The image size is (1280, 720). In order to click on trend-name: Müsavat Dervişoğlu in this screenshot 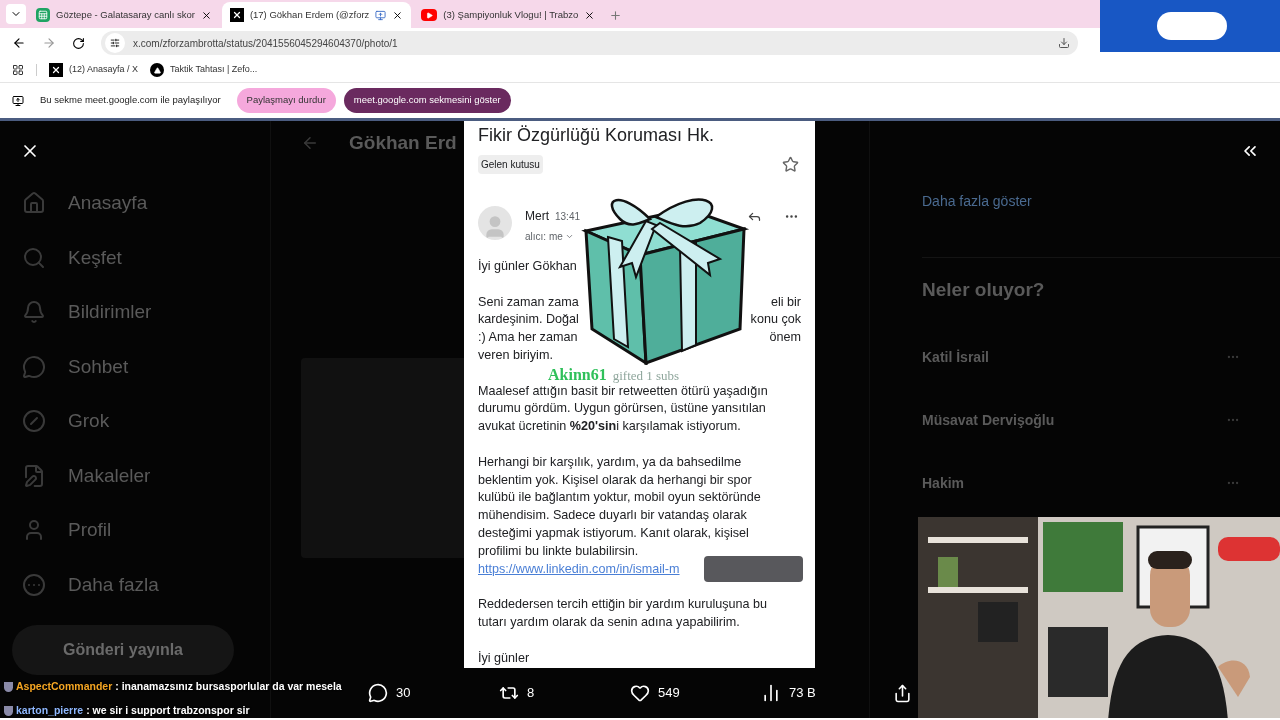, I will do `click(988, 420)`.